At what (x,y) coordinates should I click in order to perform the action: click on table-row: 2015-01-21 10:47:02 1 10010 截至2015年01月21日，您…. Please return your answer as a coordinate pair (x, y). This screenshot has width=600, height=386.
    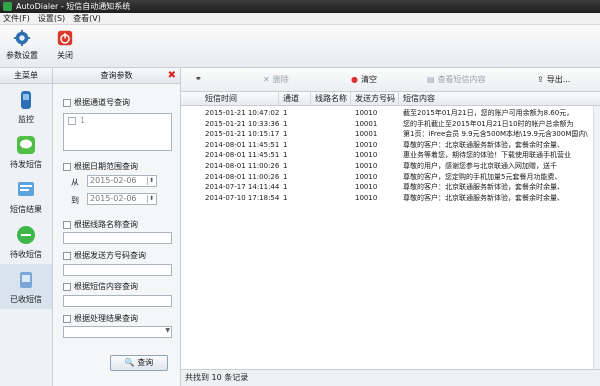
    Looking at the image, I should click on (387, 113).